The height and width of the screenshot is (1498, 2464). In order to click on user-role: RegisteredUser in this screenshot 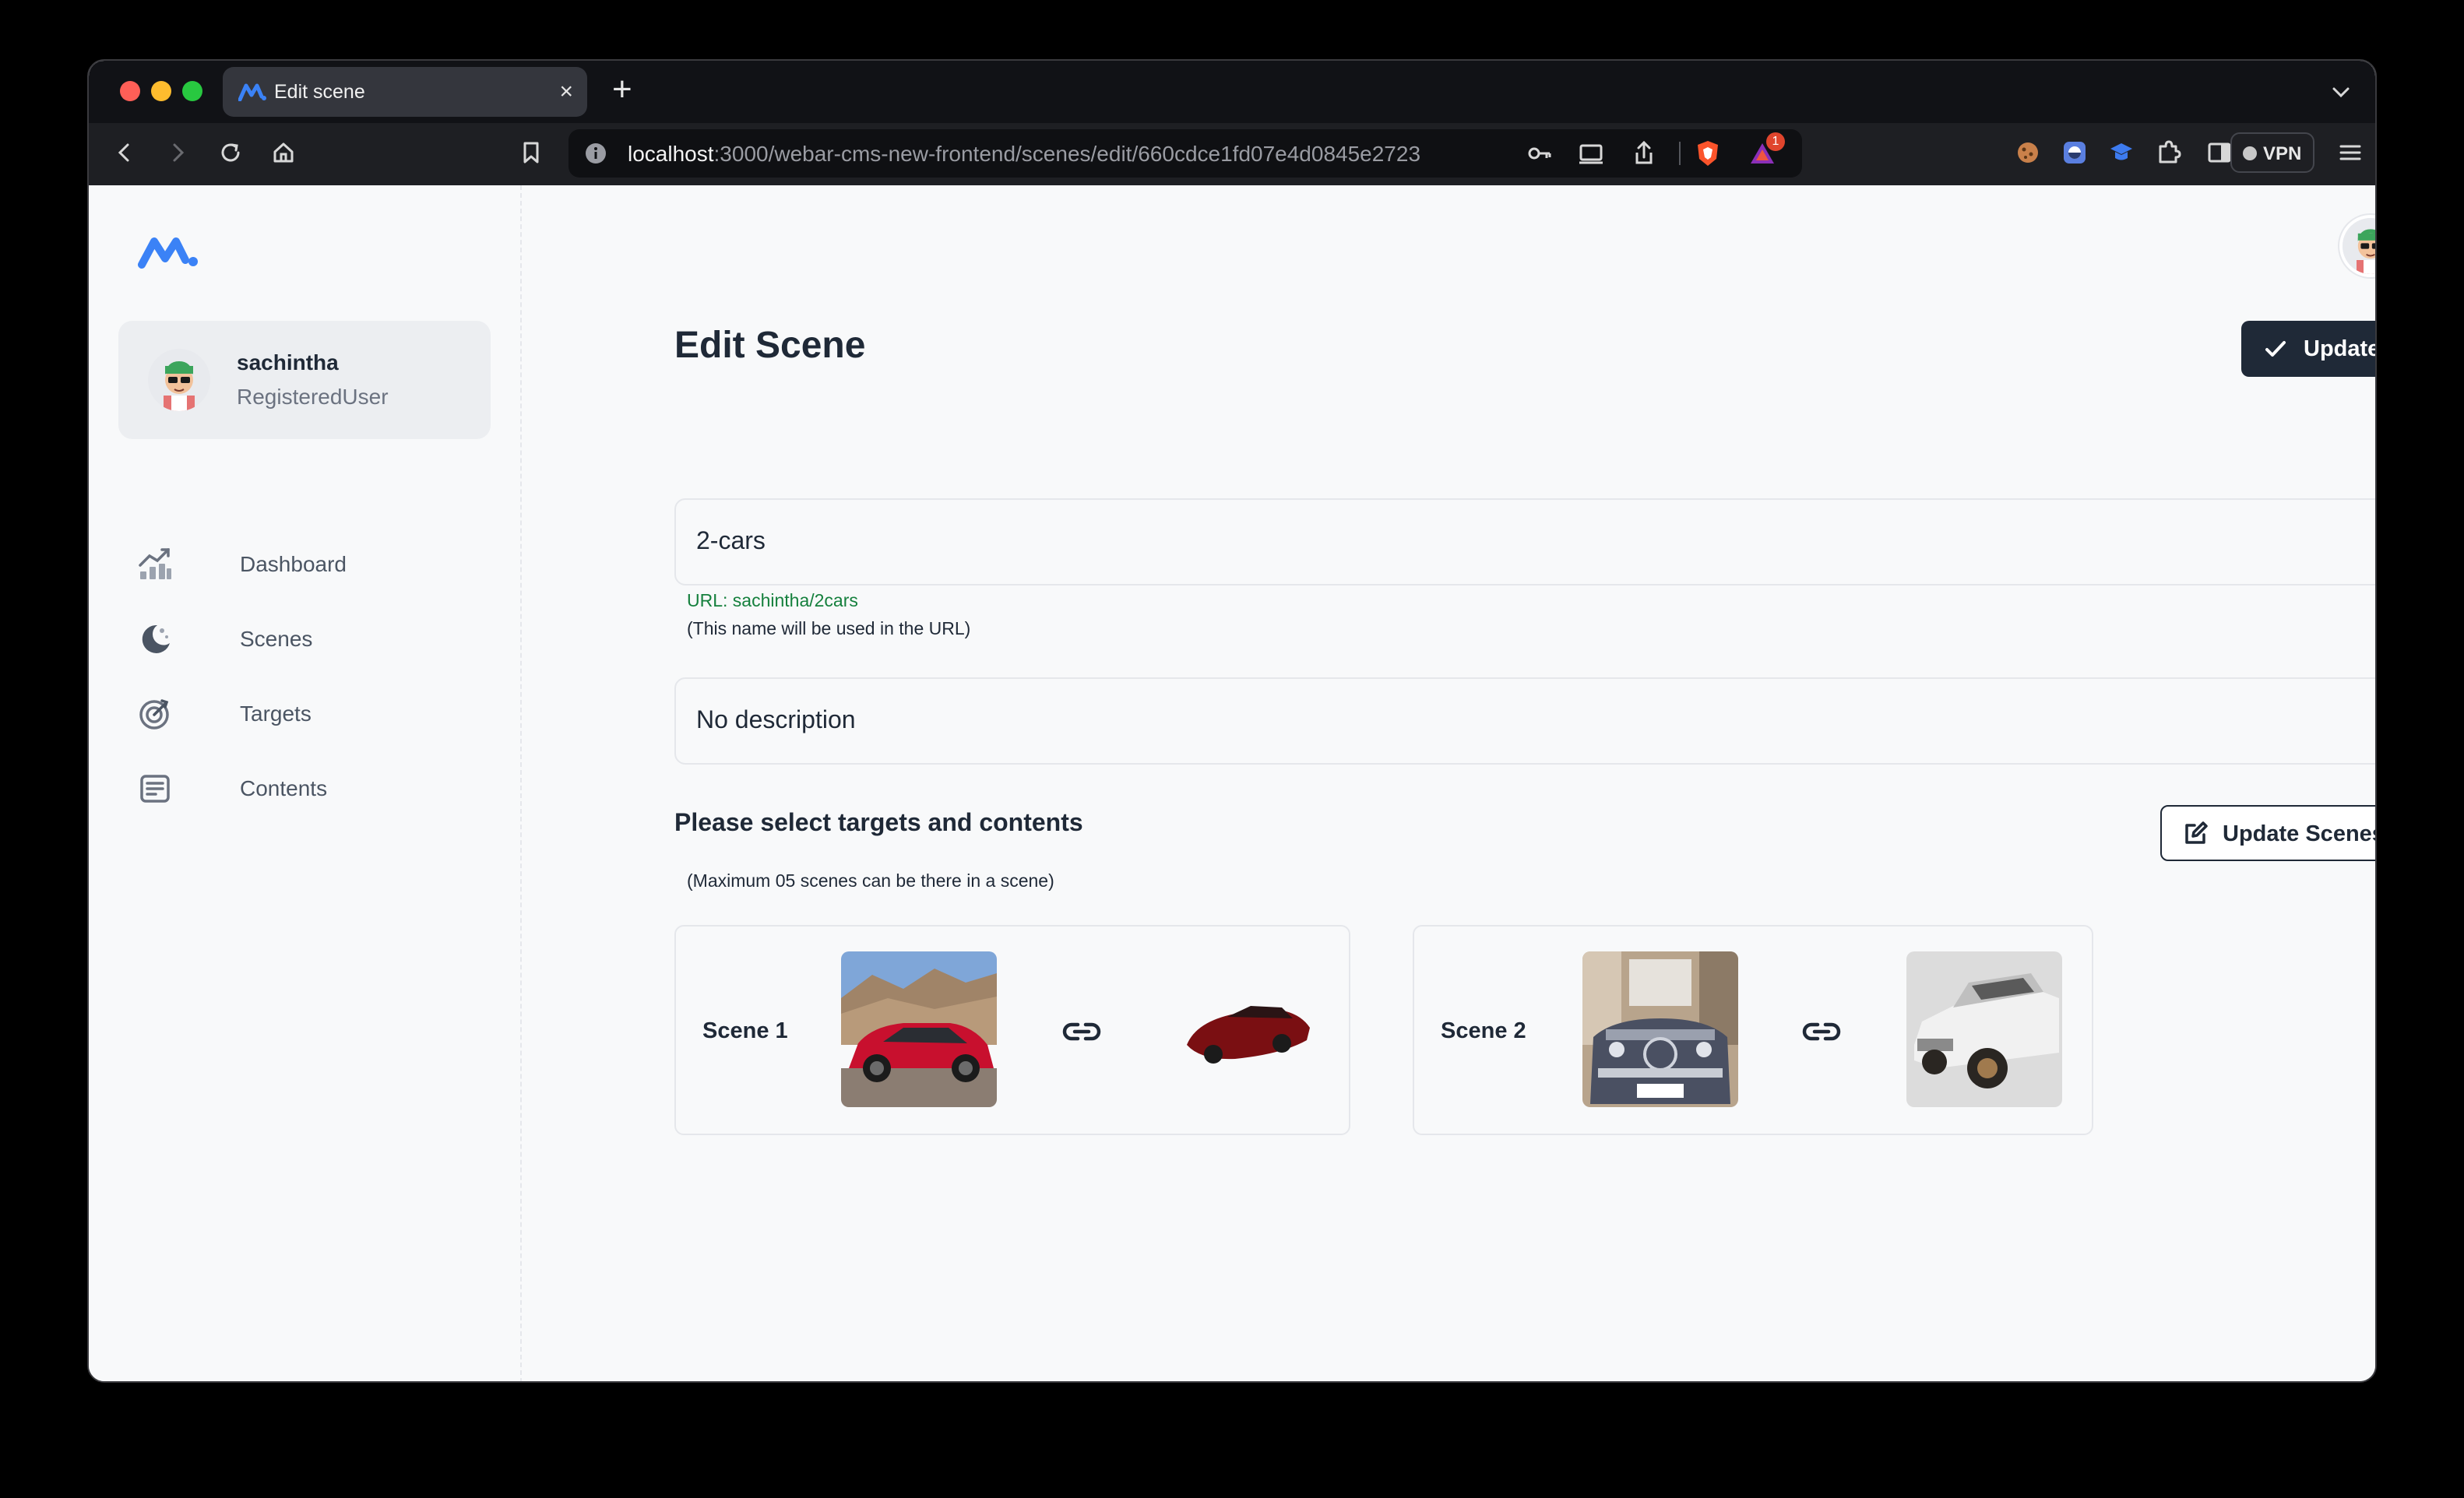, I will do `click(313, 397)`.